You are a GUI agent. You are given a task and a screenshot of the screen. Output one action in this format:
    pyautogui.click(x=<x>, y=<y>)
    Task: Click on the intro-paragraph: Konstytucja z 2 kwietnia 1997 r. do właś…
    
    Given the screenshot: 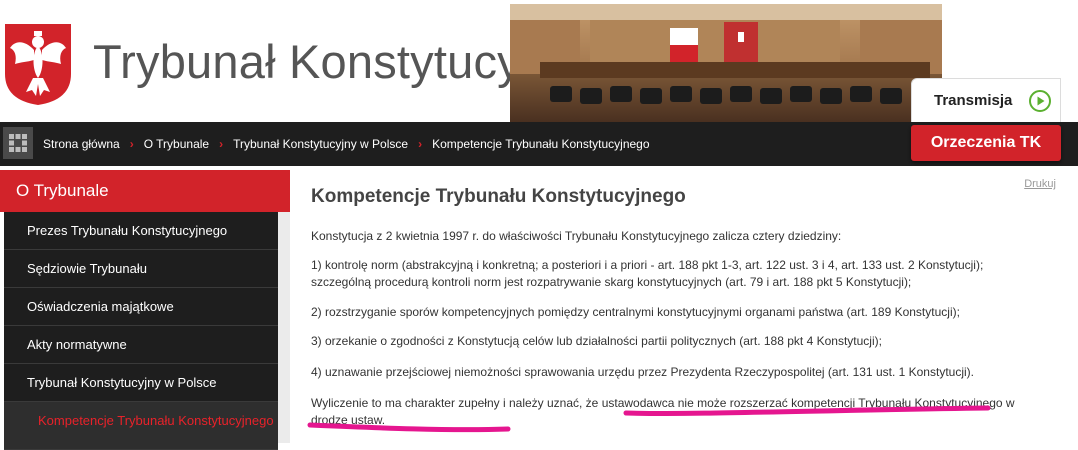 What is the action you would take?
    pyautogui.click(x=576, y=236)
    